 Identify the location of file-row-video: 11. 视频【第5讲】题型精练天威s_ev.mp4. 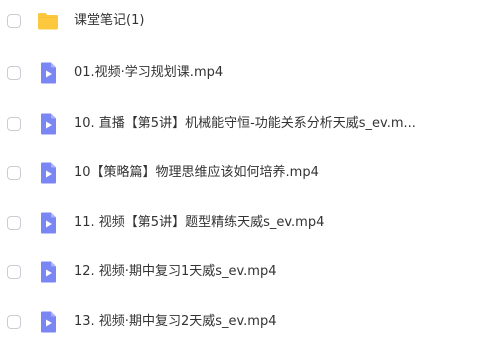
(240, 223).